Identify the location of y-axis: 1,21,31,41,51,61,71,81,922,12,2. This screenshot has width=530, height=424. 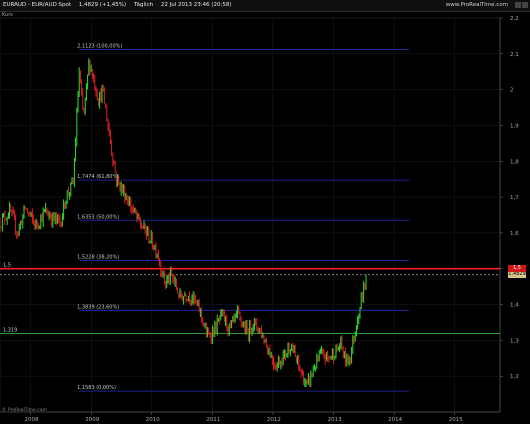
(509, 214).